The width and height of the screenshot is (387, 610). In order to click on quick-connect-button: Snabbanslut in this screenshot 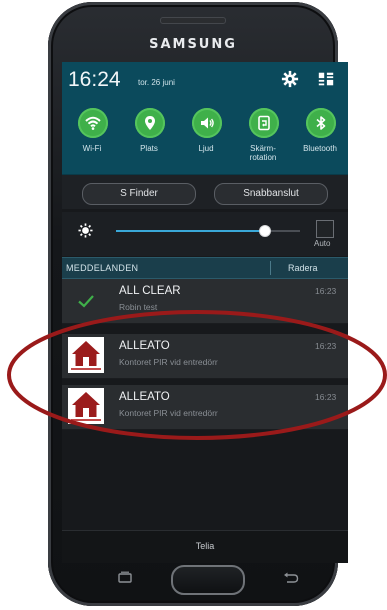, I will do `click(271, 194)`.